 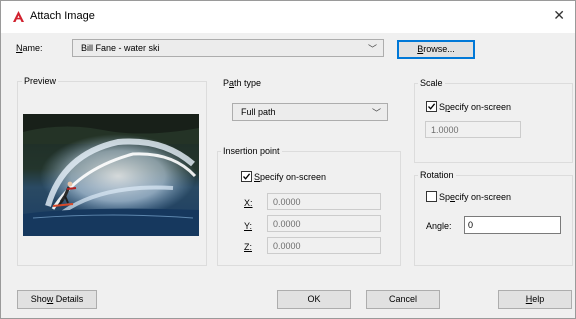 I want to click on y-label: Y:, so click(x=248, y=226).